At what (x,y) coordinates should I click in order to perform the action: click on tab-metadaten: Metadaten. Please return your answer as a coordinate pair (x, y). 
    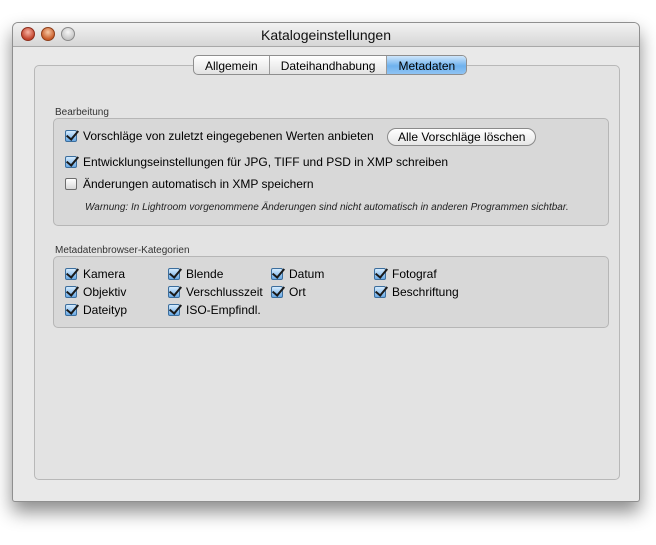
    Looking at the image, I should click on (427, 65).